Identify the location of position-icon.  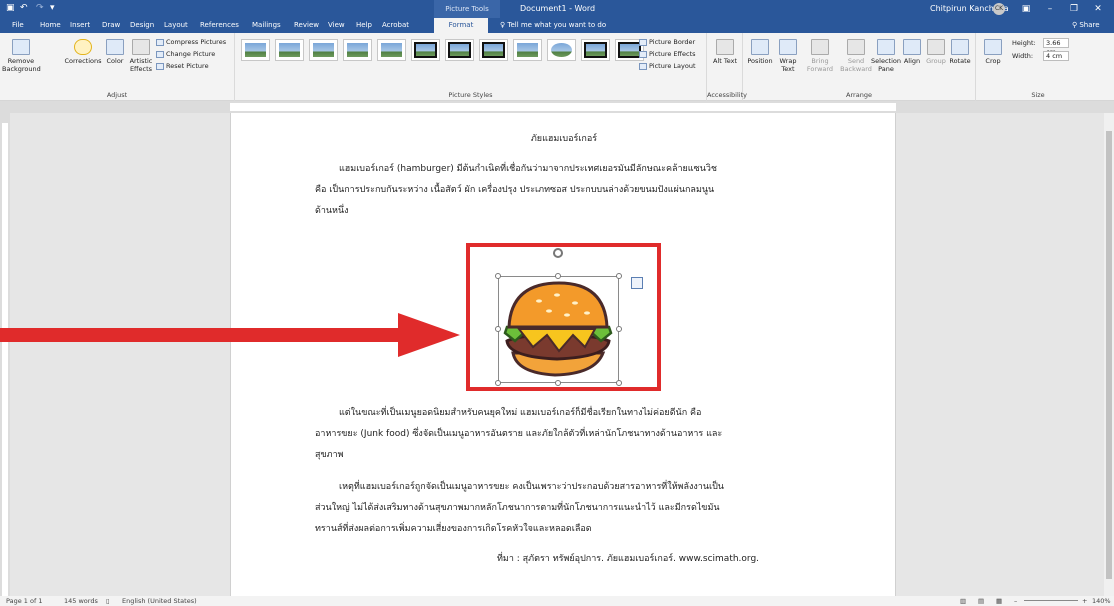
(760, 47).